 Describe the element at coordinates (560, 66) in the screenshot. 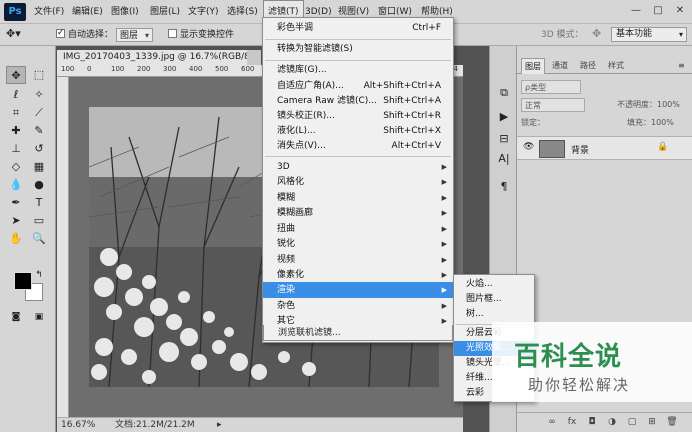

I see `tab-channels: 通道` at that location.